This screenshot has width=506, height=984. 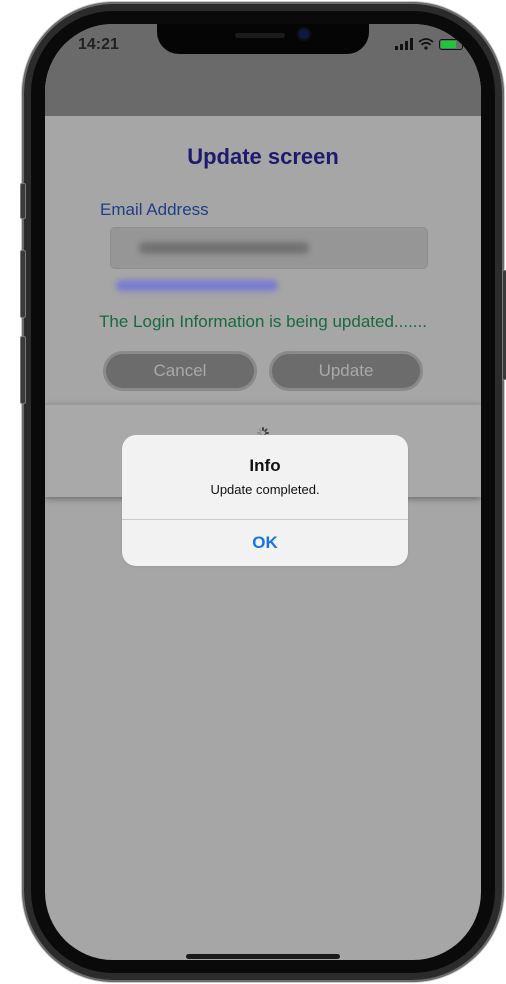 What do you see at coordinates (265, 543) in the screenshot?
I see `ok-button: OK` at bounding box center [265, 543].